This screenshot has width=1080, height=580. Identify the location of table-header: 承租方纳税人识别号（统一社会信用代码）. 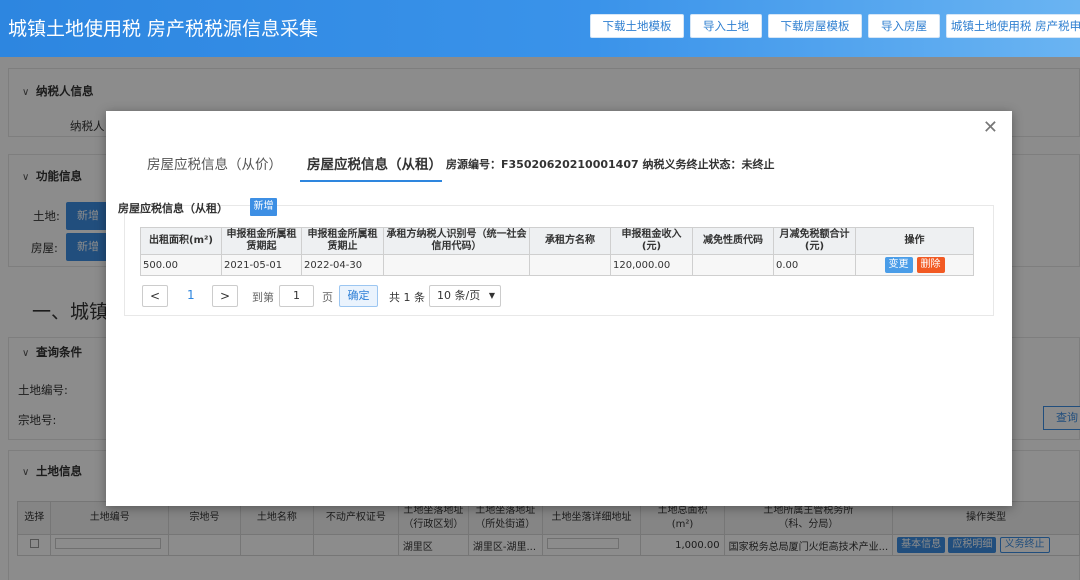
(456, 241).